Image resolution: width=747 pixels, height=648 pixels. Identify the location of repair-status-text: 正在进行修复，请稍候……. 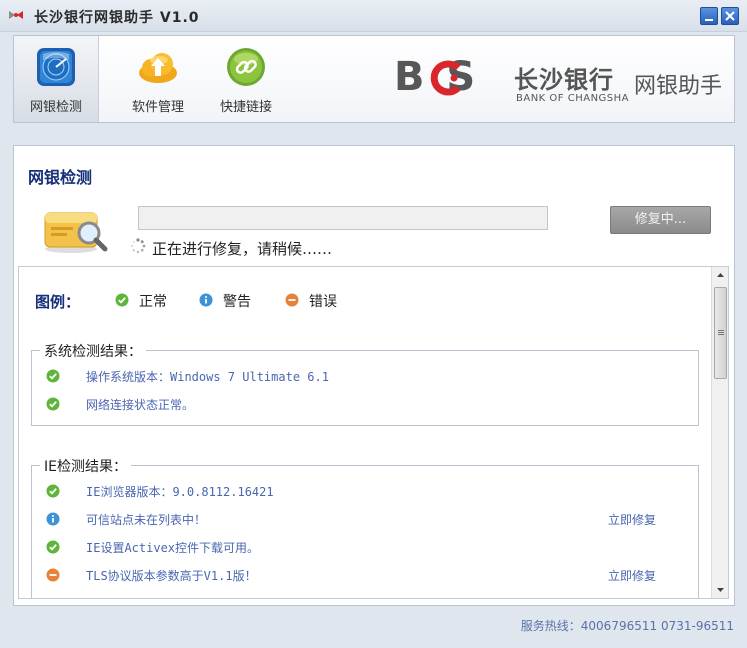
(242, 249).